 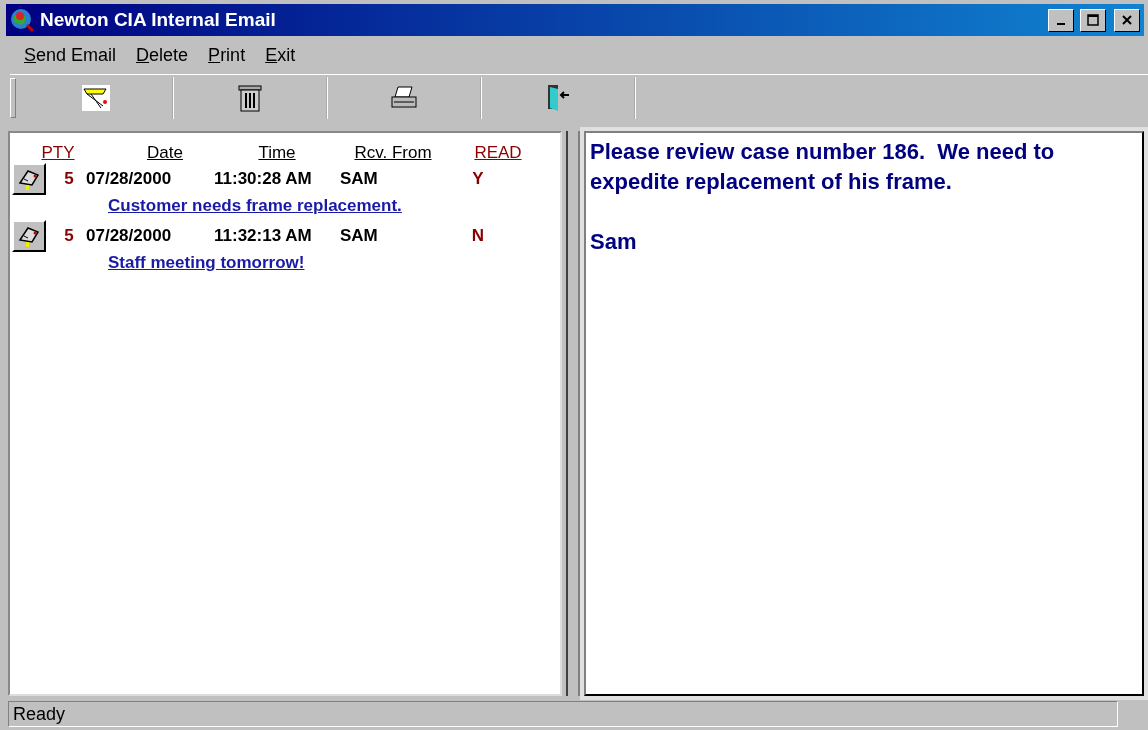 I want to click on window-title: Newton CIA Internal Email, so click(x=158, y=20).